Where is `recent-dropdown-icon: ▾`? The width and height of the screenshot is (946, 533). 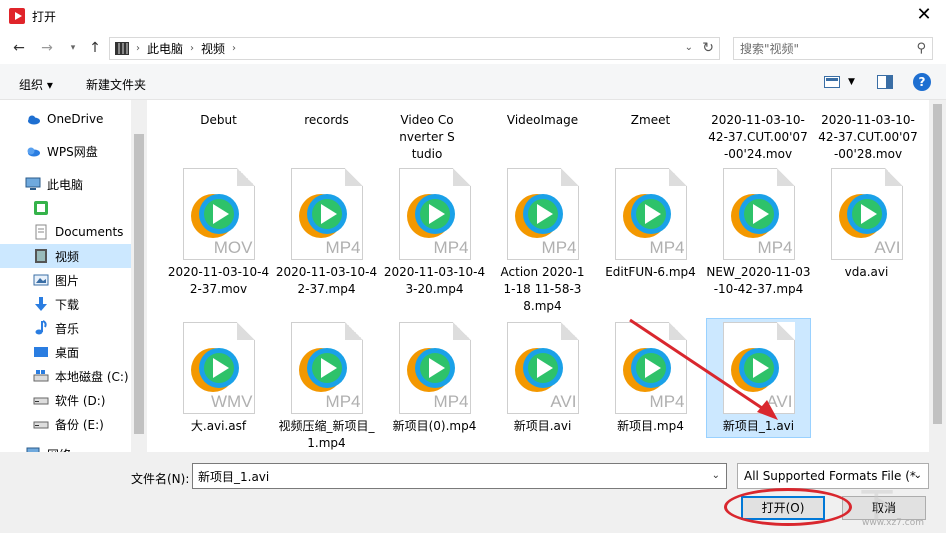 recent-dropdown-icon: ▾ is located at coordinates (73, 48).